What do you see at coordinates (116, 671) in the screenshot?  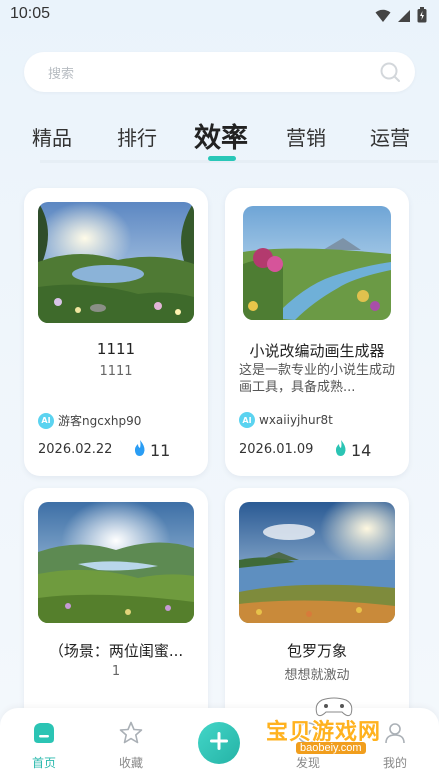 I see `card-subtitle: 1` at bounding box center [116, 671].